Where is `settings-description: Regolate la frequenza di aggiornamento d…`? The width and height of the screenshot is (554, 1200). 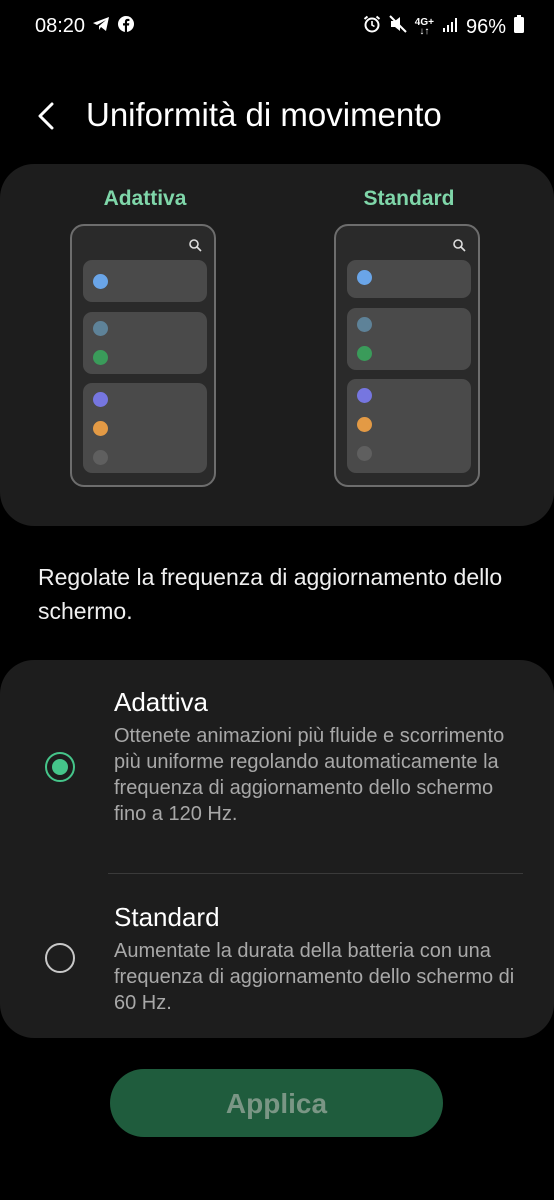
settings-description: Regolate la frequenza di aggiornamento d… is located at coordinates (270, 594).